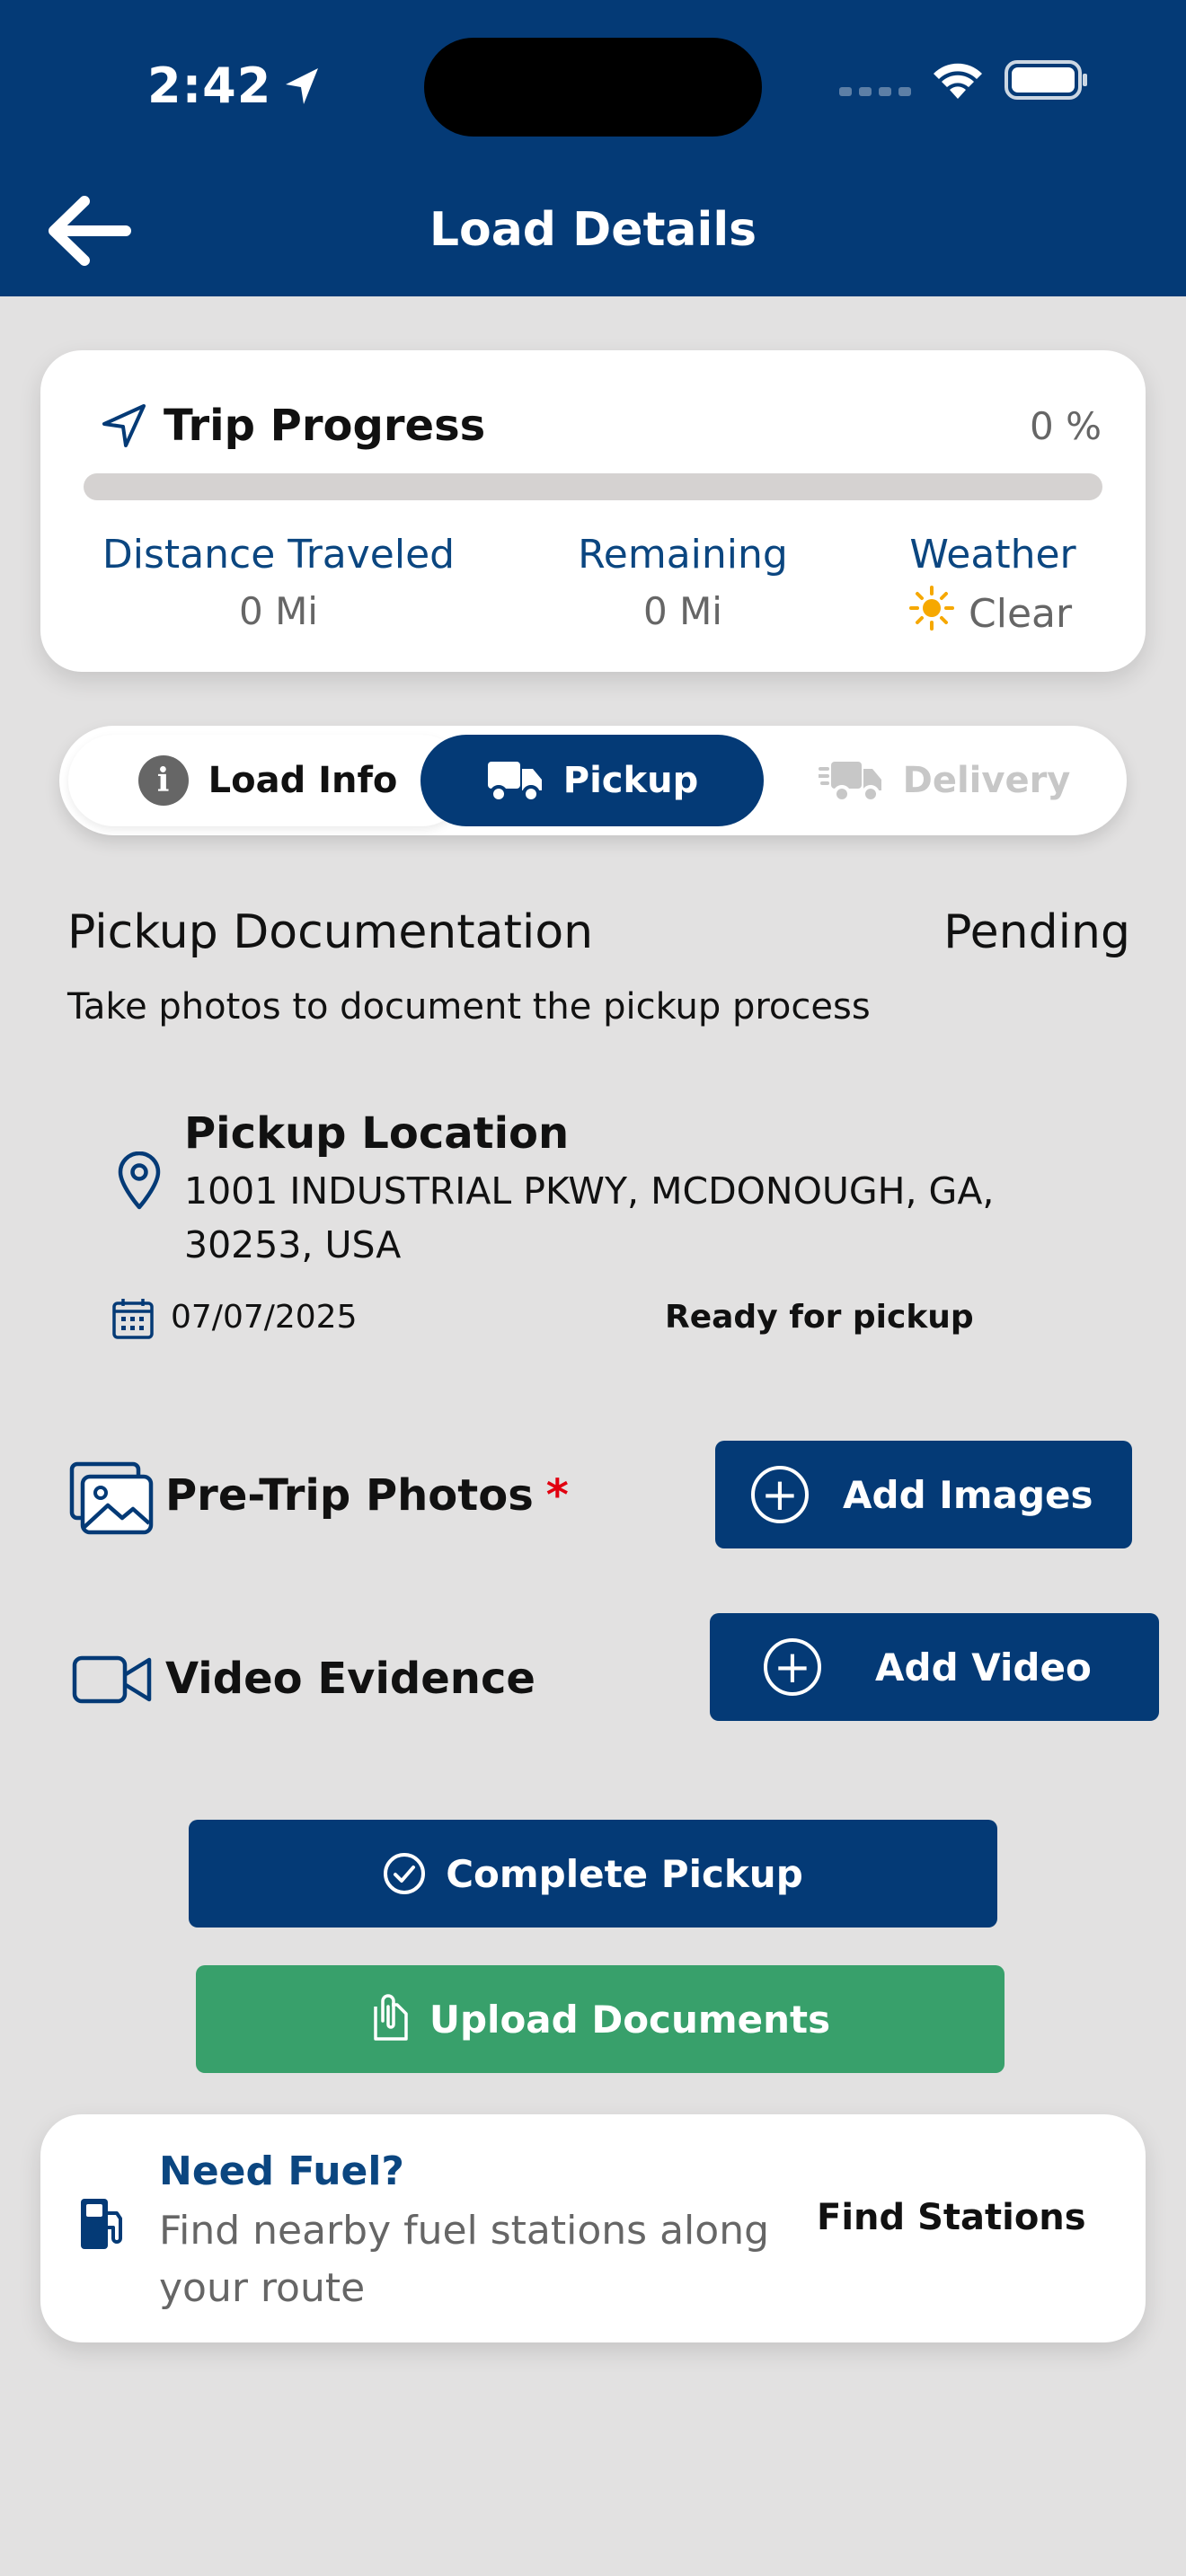 Image resolution: width=1186 pixels, height=2576 pixels. I want to click on info-icon: i, so click(163, 780).